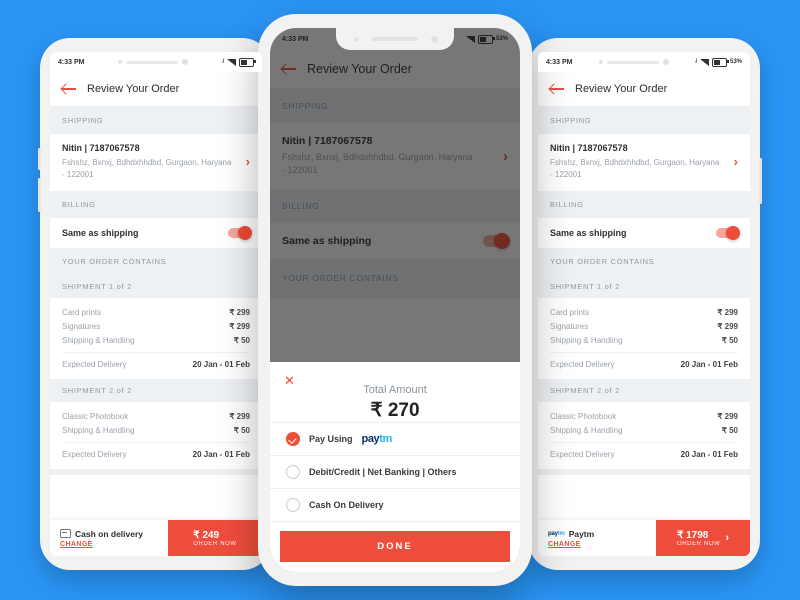 The image size is (800, 600). I want to click on shipment-1-title: SHIPMENT 1 of 2, so click(156, 287).